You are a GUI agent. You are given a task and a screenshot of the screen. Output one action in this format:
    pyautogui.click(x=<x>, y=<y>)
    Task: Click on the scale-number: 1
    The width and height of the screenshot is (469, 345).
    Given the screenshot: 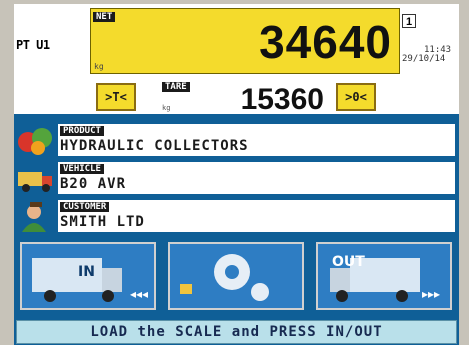 What is the action you would take?
    pyautogui.click(x=409, y=21)
    